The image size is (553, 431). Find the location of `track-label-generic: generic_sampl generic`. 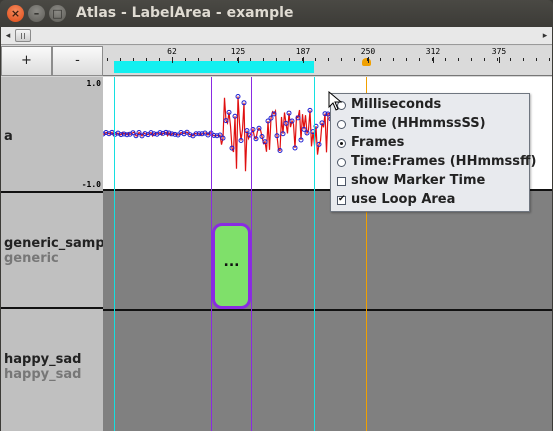

track-label-generic: generic_sampl generic is located at coordinates (52, 251).